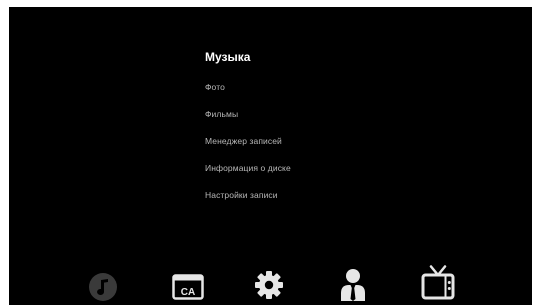  Describe the element at coordinates (353, 285) in the screenshot. I see `user-icon` at that location.